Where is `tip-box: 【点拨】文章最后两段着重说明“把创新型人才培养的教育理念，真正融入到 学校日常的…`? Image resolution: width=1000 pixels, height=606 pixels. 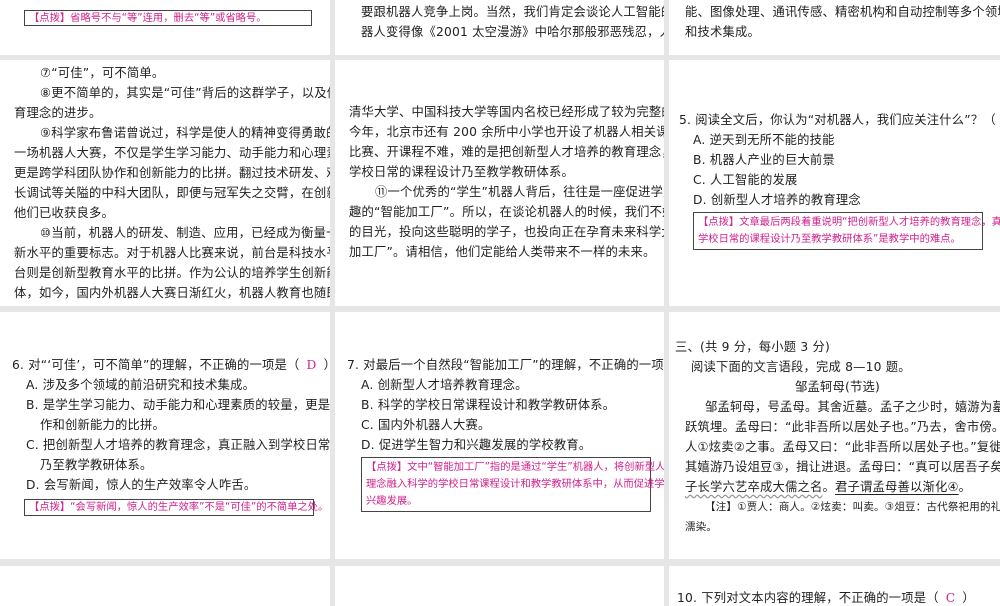 tip-box: 【点拨】文章最后两段着重说明“把创新型人才培养的教育理念，真正融入到 学校日常的… is located at coordinates (846, 231).